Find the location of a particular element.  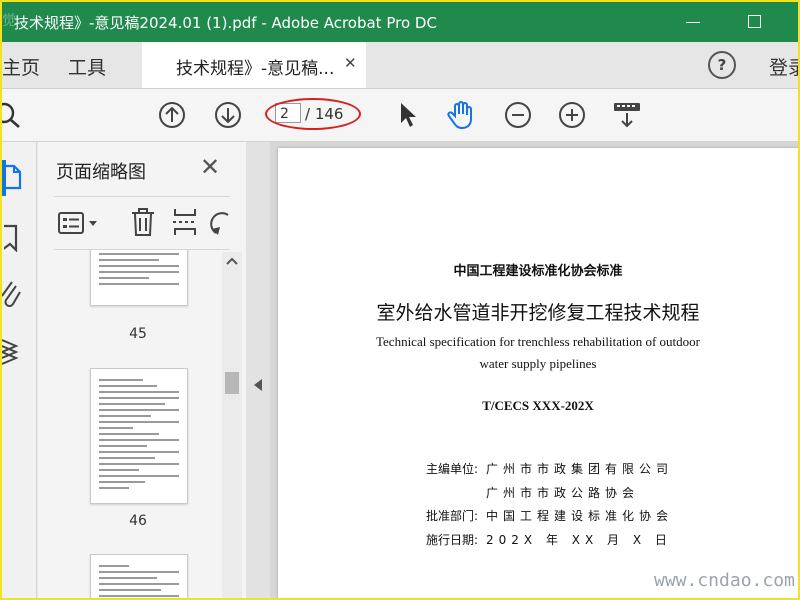

info-row: 施行日期: 202X 年 XX 月 X 日 is located at coordinates (549, 539).